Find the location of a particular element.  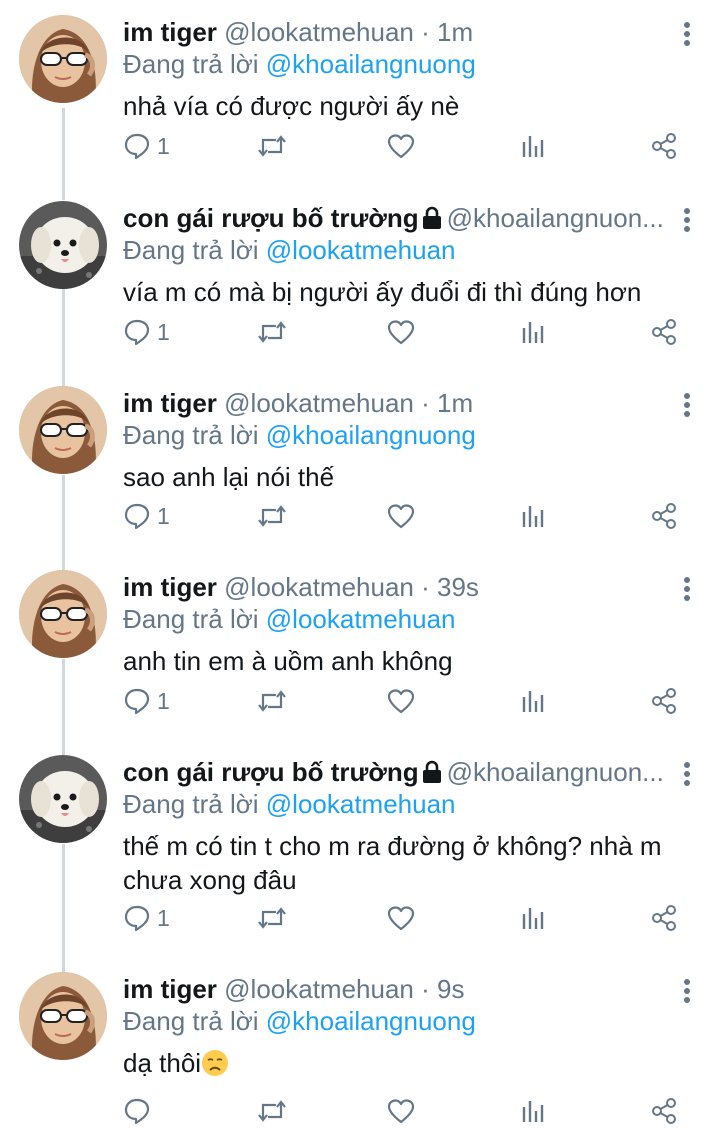

tweet-text-content: anh tin em à uồm anh không is located at coordinates (288, 661).